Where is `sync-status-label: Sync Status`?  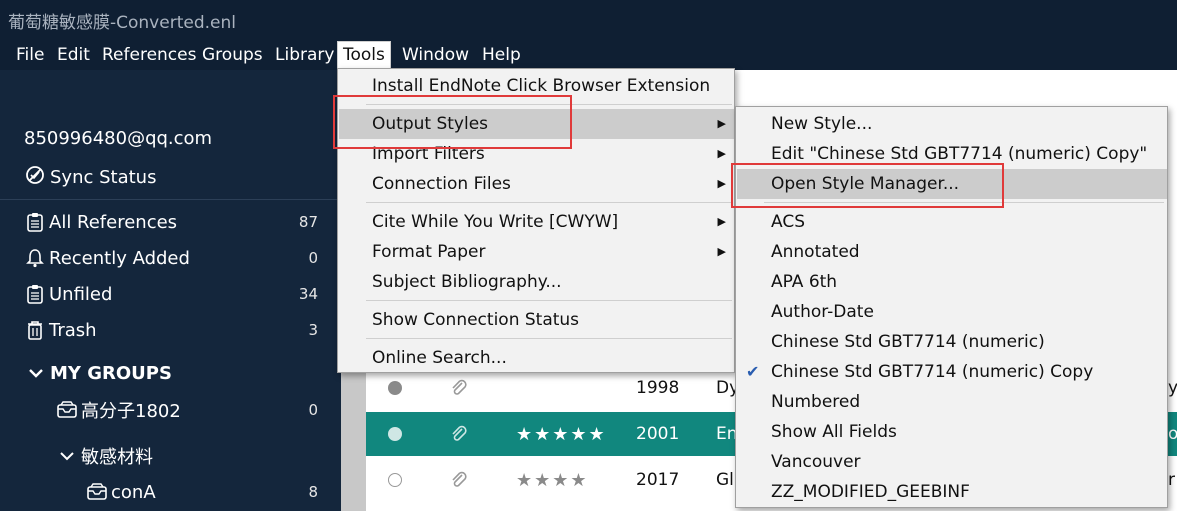
sync-status-label: Sync Status is located at coordinates (103, 177).